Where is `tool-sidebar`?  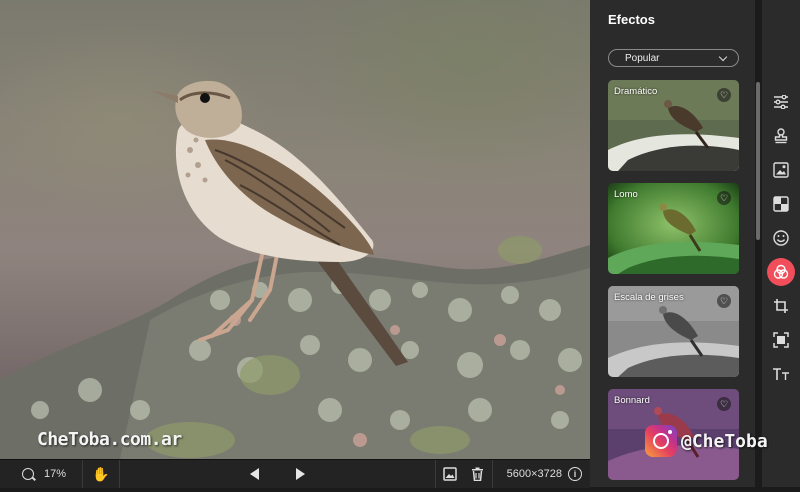 tool-sidebar is located at coordinates (781, 243).